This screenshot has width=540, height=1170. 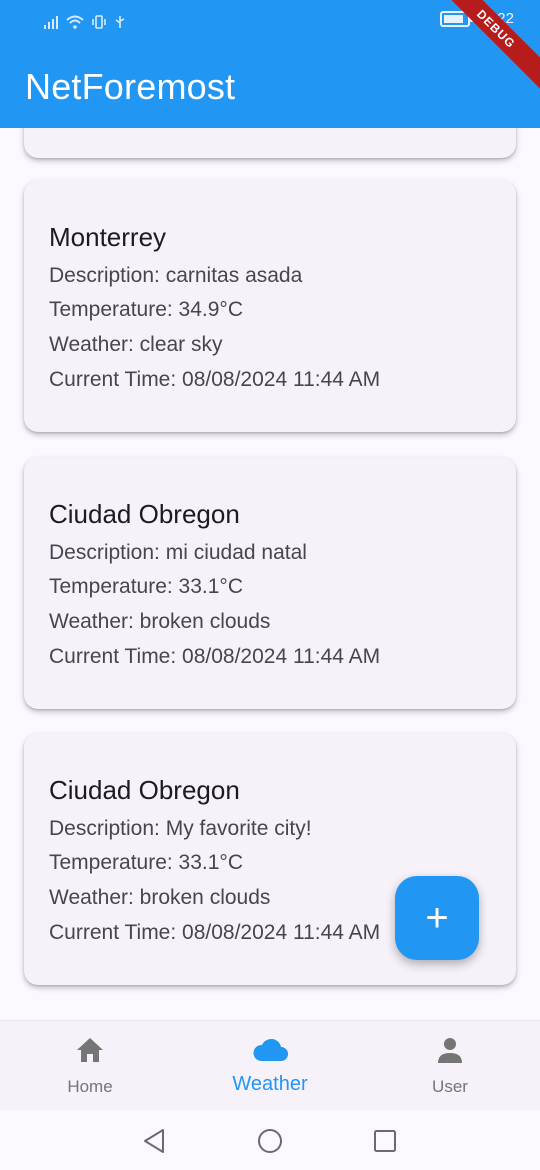 I want to click on nav-item-user: User, so click(x=450, y=1065).